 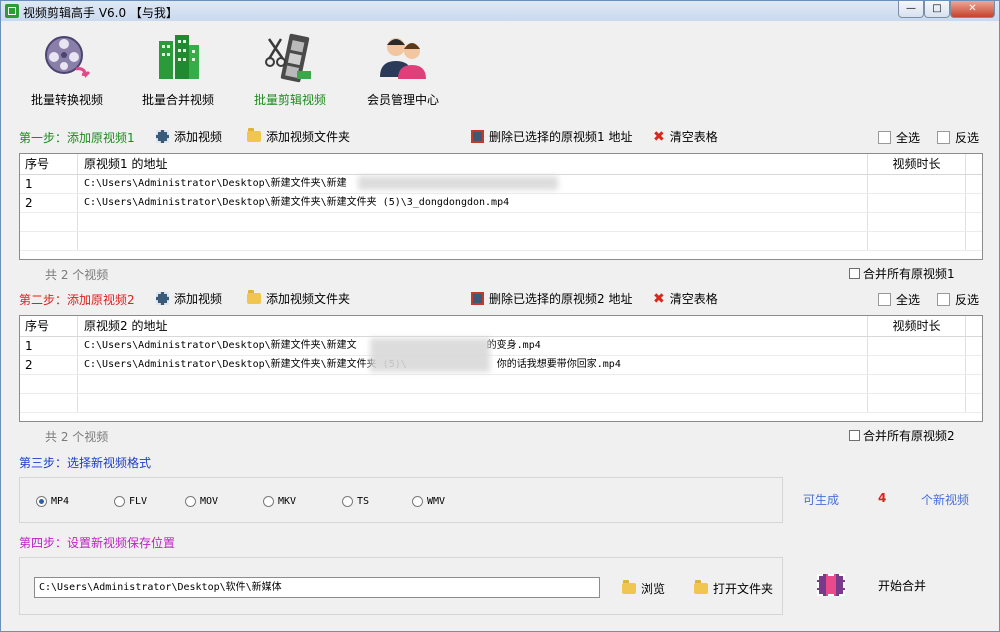 I want to click on browse-button: 浏览, so click(x=643, y=588).